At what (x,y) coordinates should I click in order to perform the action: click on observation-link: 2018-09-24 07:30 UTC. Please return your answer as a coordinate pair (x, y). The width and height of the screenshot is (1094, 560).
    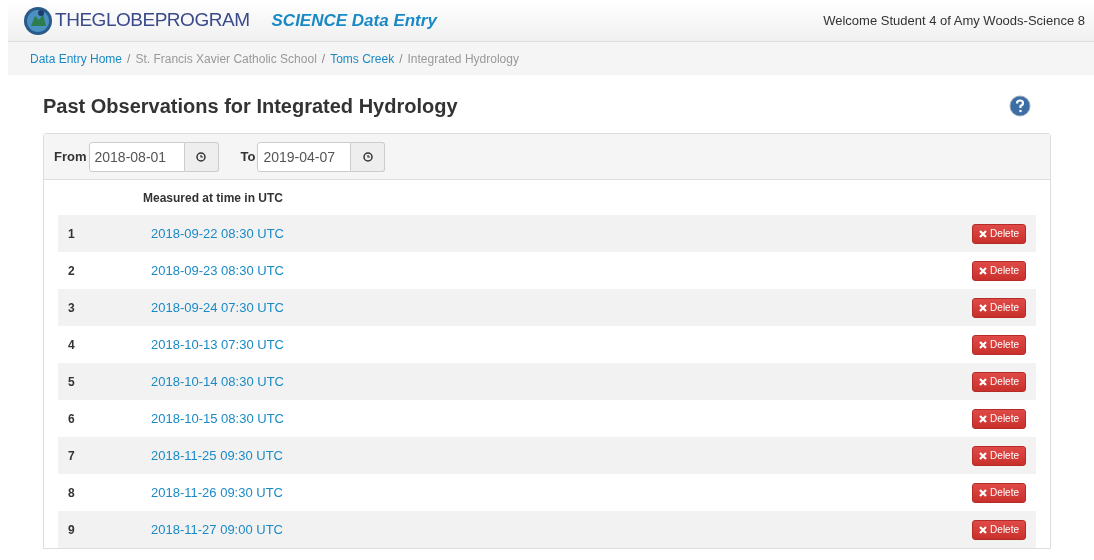
    Looking at the image, I should click on (217, 307).